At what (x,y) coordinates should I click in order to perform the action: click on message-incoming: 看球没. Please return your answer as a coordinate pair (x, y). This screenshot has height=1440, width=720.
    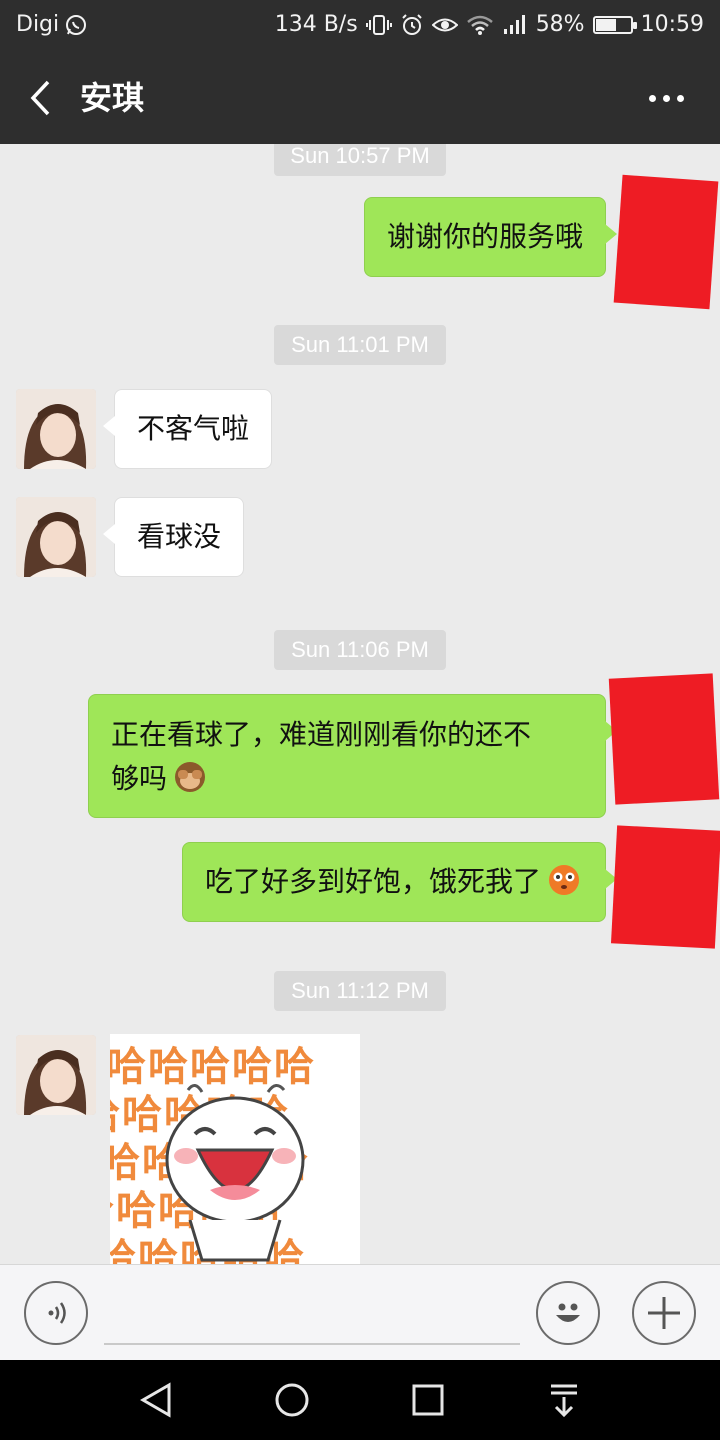
    Looking at the image, I should click on (173, 537).